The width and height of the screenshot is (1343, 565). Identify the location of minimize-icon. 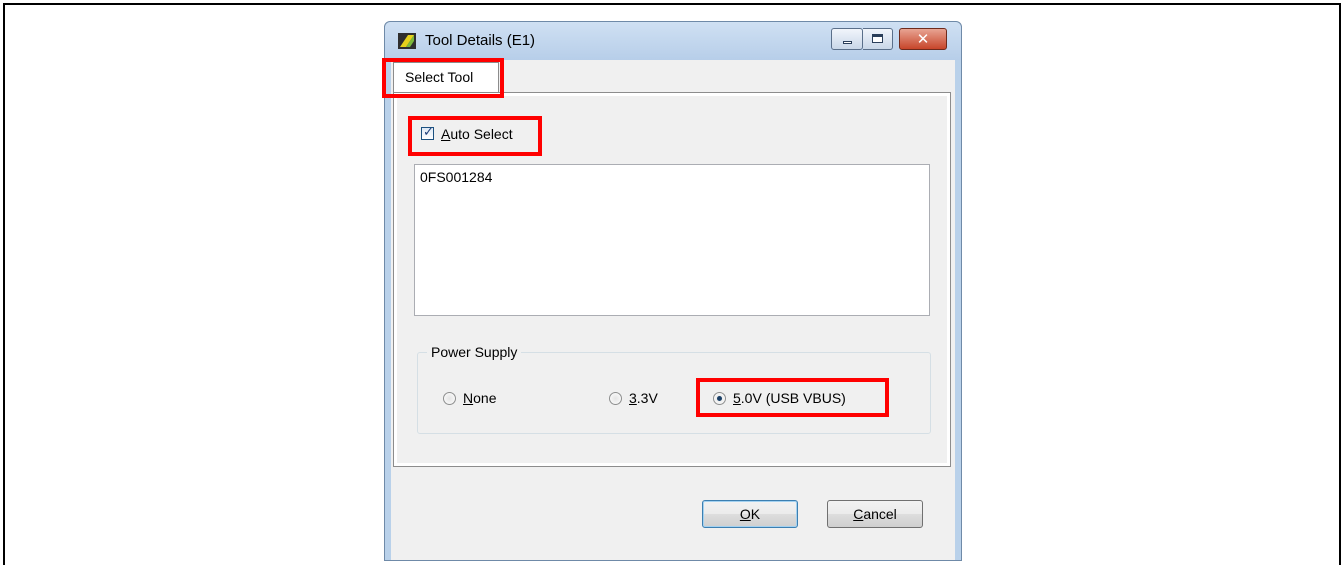
(847, 42).